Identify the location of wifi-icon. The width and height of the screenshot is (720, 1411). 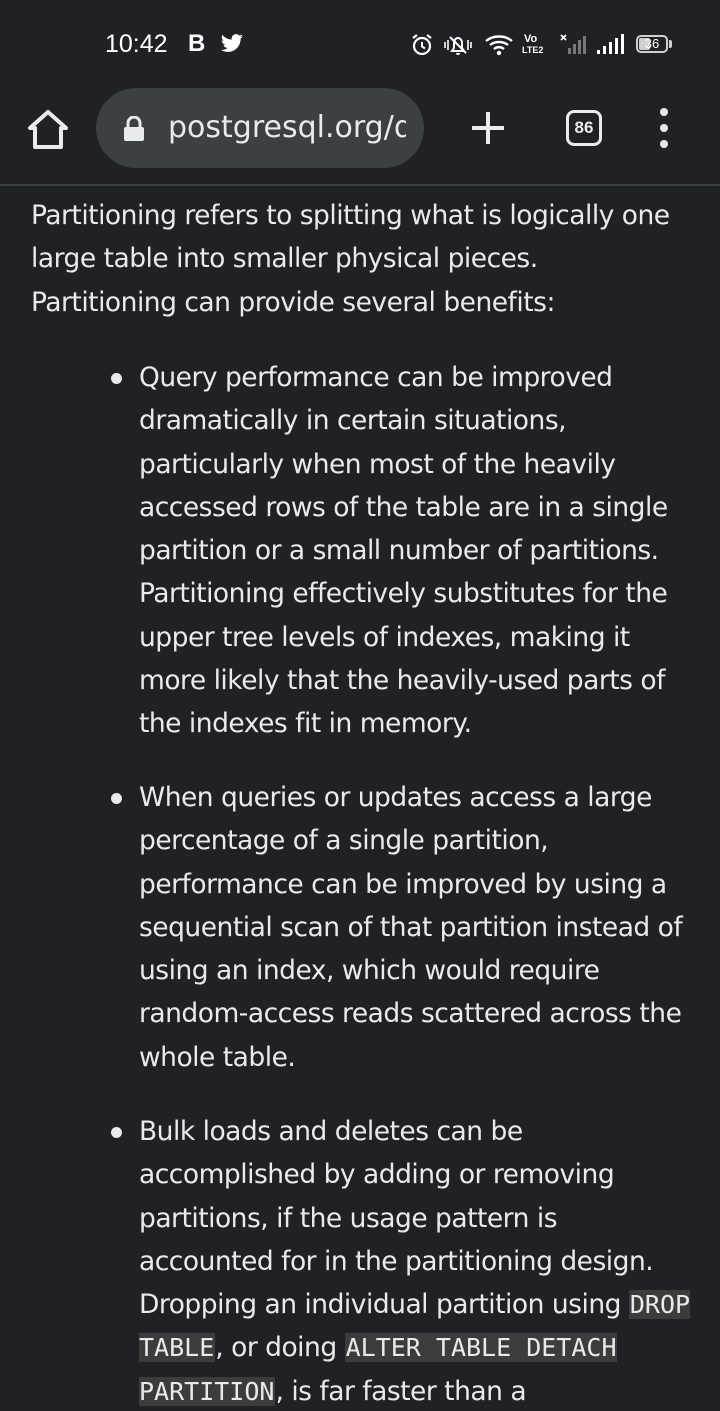
(499, 45).